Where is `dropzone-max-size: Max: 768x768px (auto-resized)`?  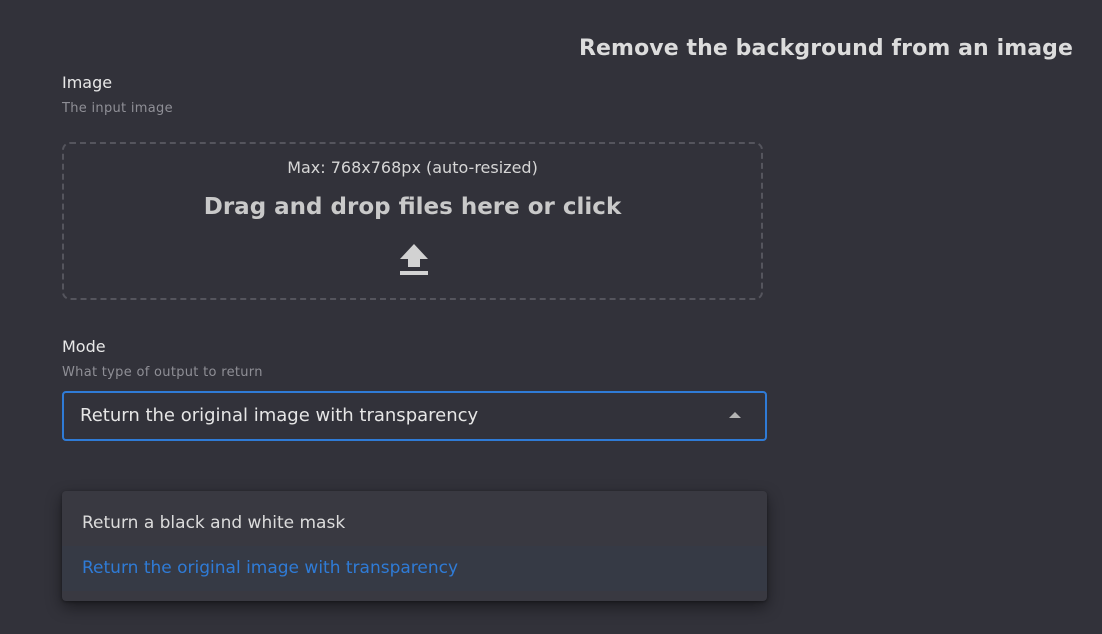
dropzone-max-size: Max: 768x768px (auto-resized) is located at coordinates (412, 167).